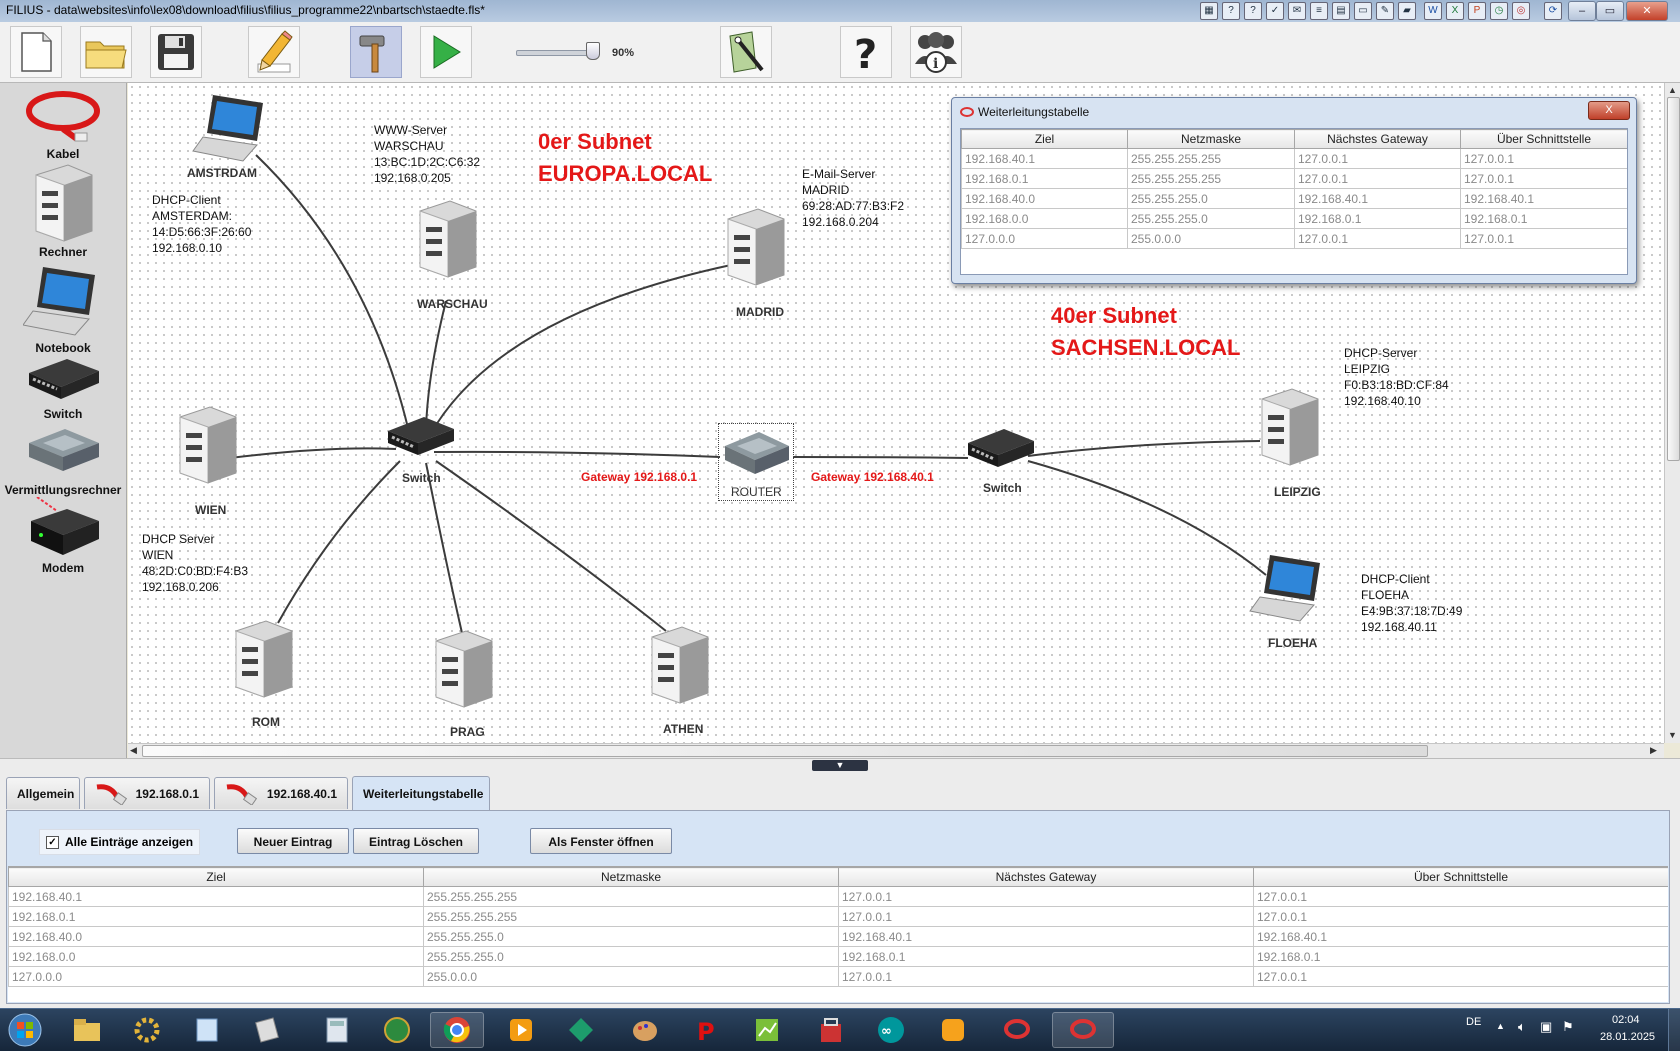  Describe the element at coordinates (1460, 956) in the screenshot. I see `cell-schnittstelle: 192.168.0.1` at that location.